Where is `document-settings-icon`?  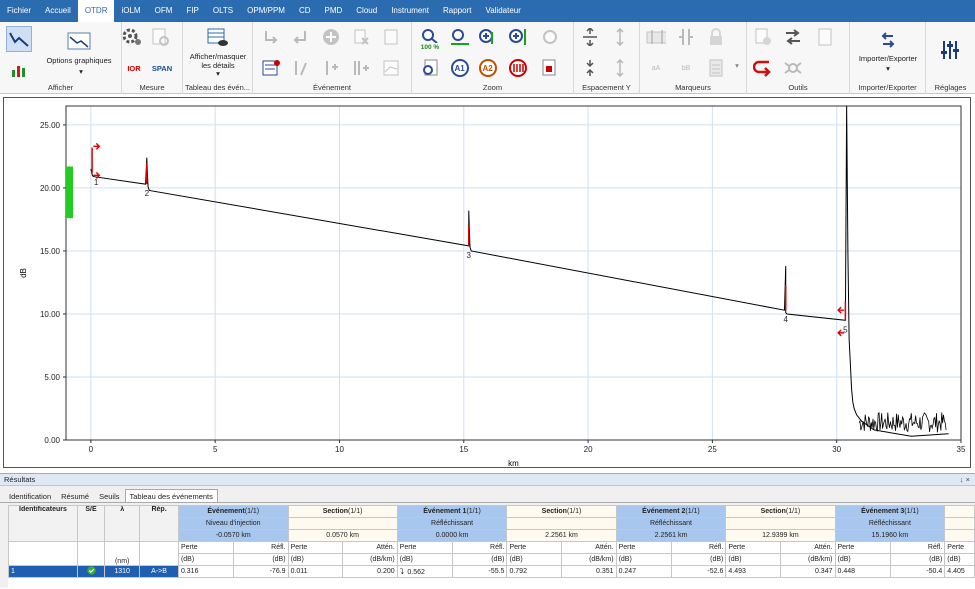 document-settings-icon is located at coordinates (160, 37).